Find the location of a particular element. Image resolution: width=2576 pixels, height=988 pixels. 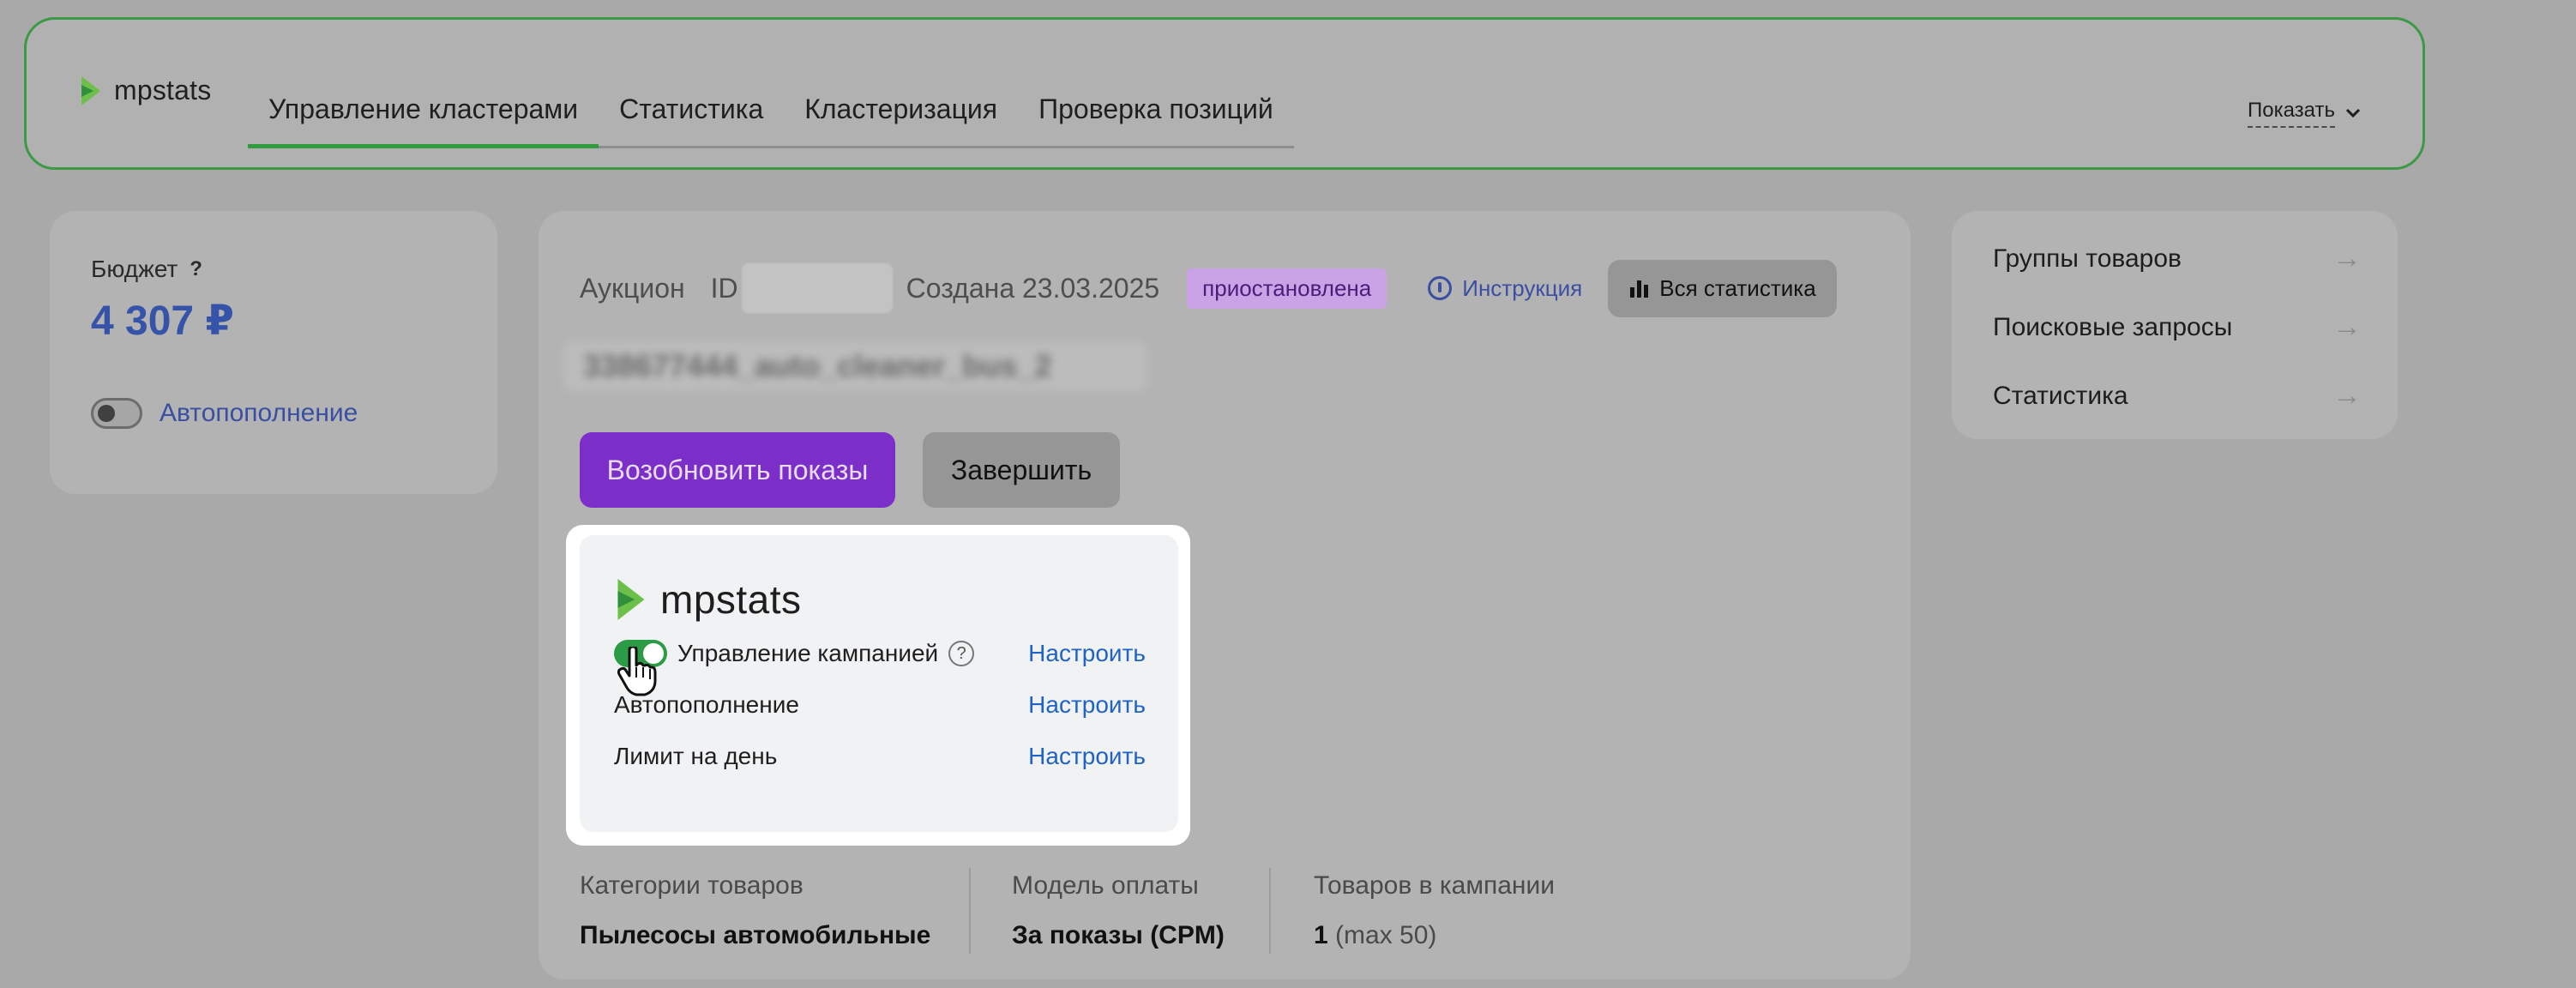

stat-value: За показы (CPM) is located at coordinates (1118, 935).